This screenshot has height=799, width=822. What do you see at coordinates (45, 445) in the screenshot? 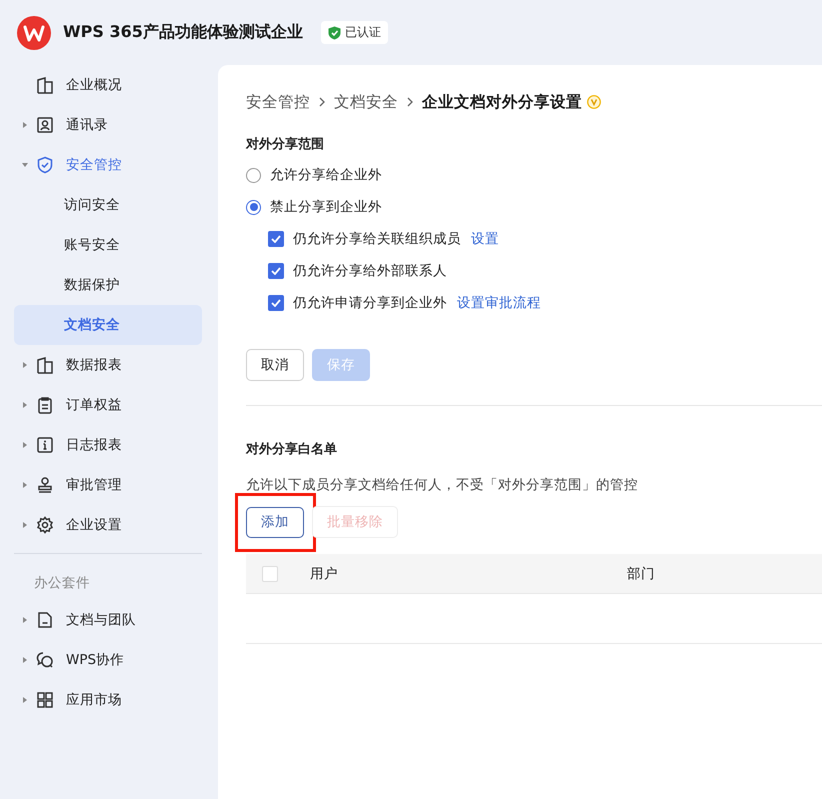
I see `info-icon` at bounding box center [45, 445].